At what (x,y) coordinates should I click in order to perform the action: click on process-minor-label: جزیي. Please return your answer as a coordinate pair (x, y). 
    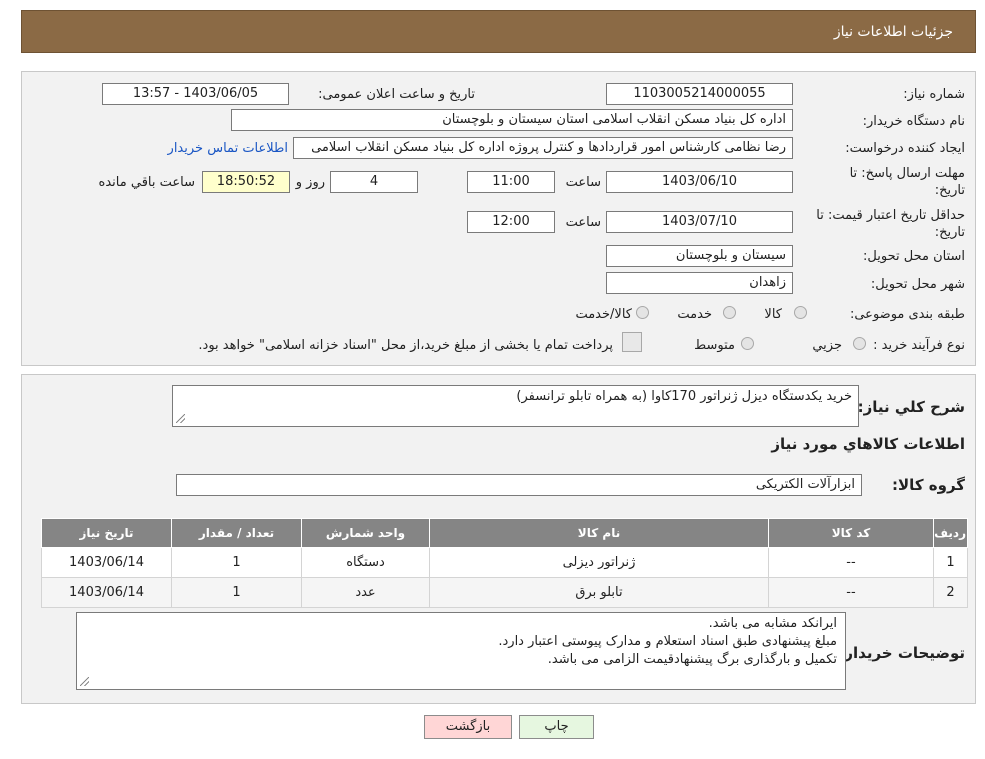
    Looking at the image, I should click on (827, 345).